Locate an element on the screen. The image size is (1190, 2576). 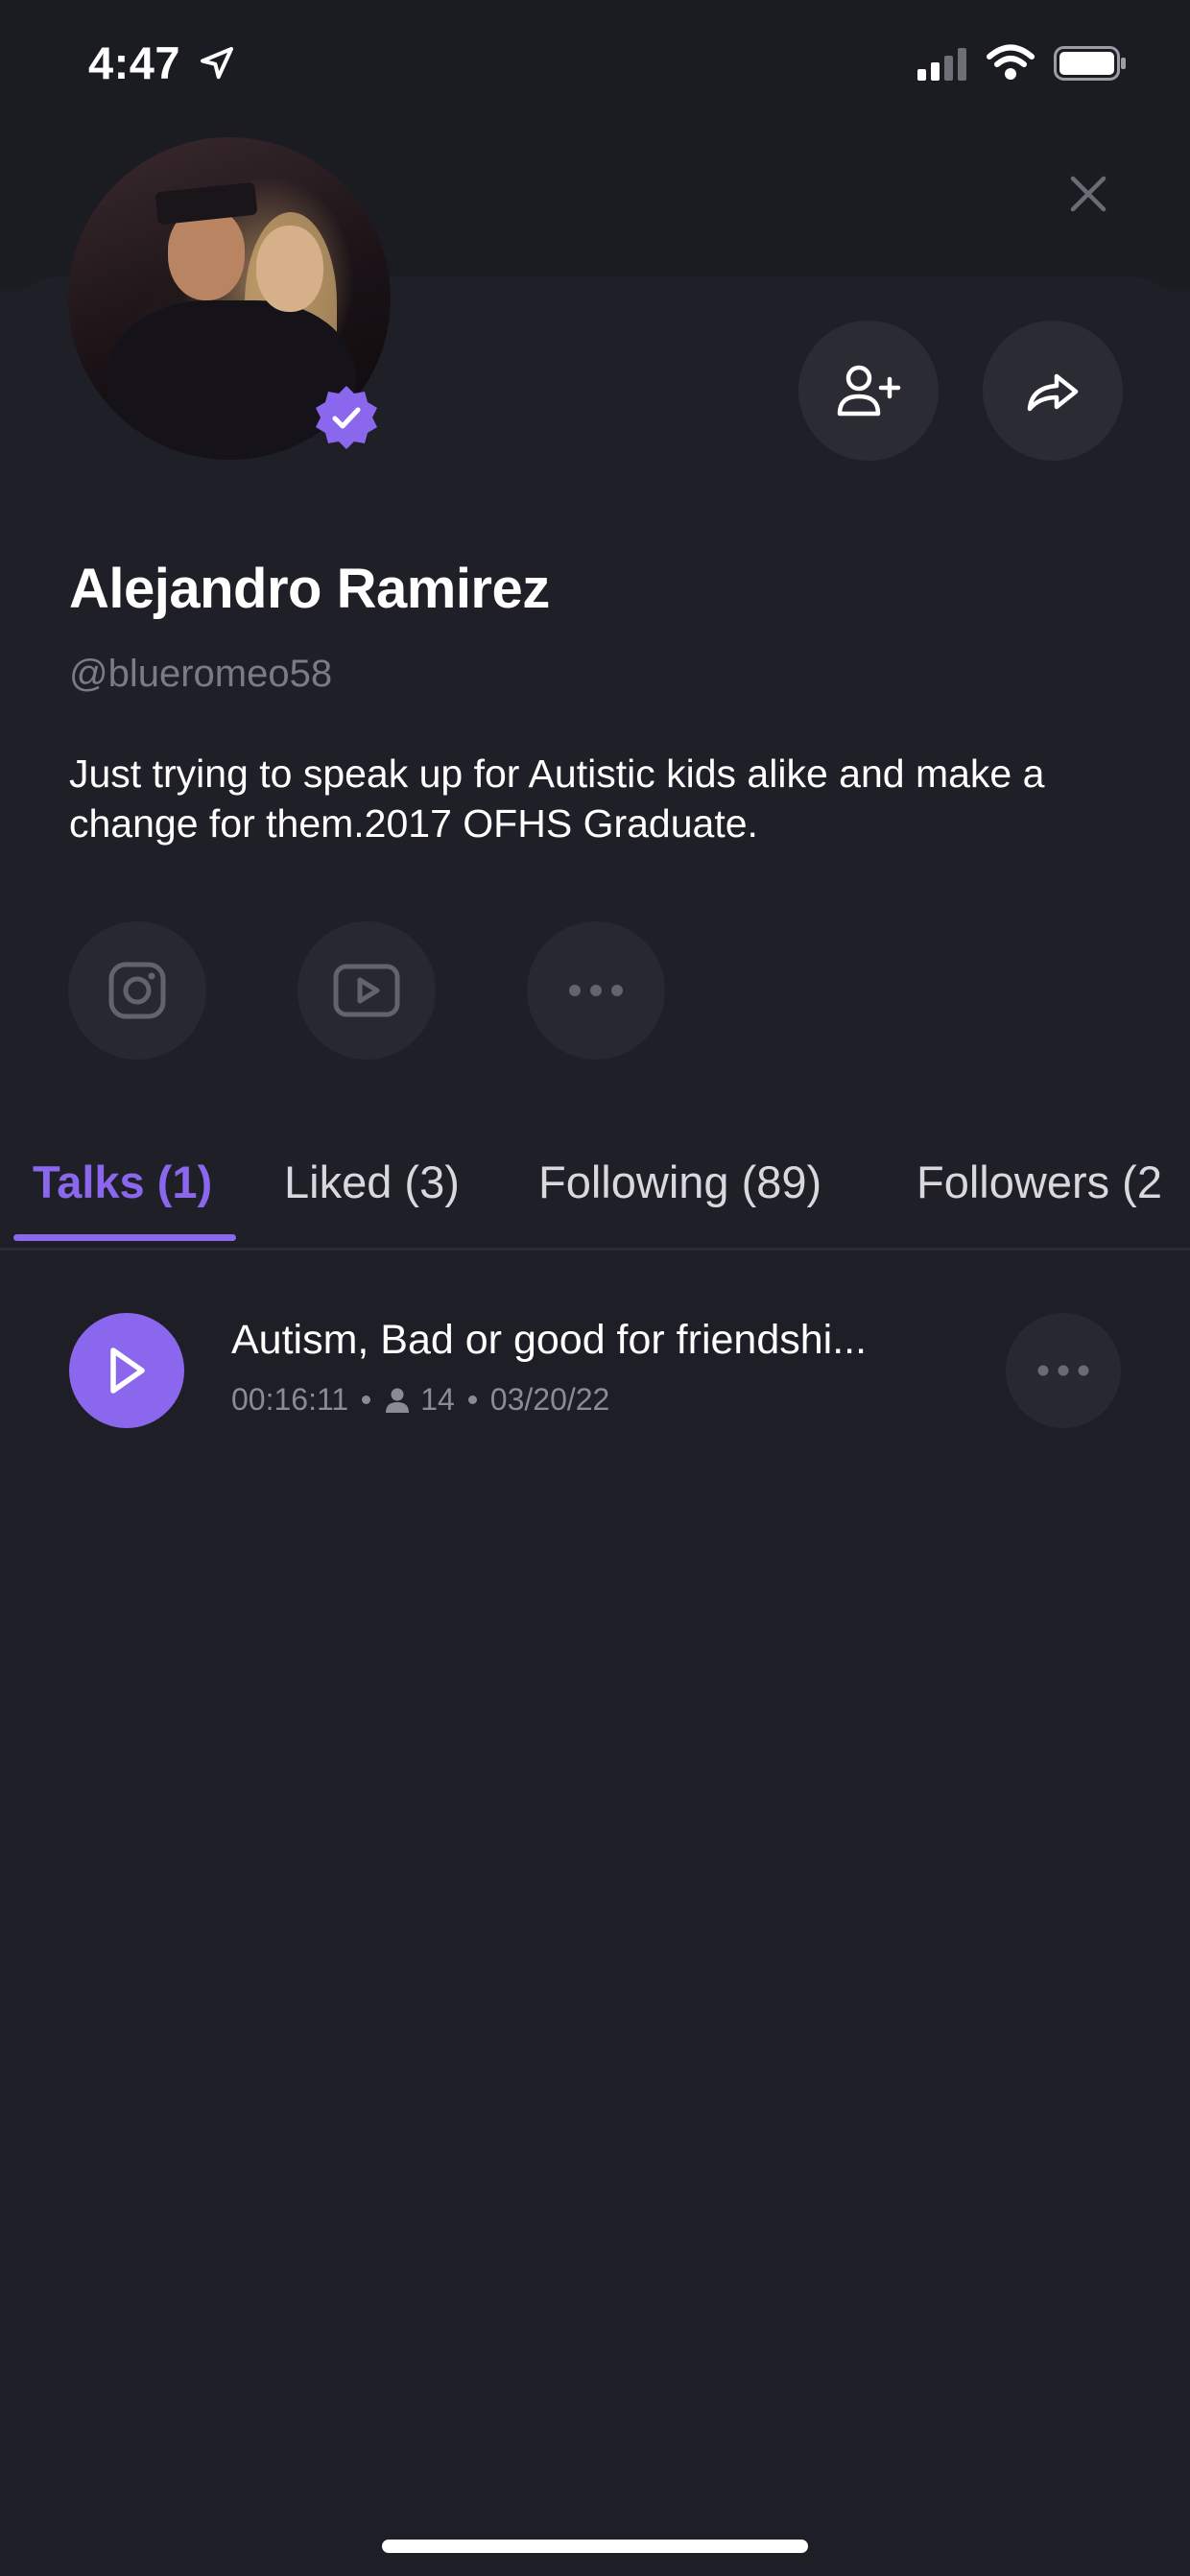
talk-listeners: 14 is located at coordinates (438, 1399).